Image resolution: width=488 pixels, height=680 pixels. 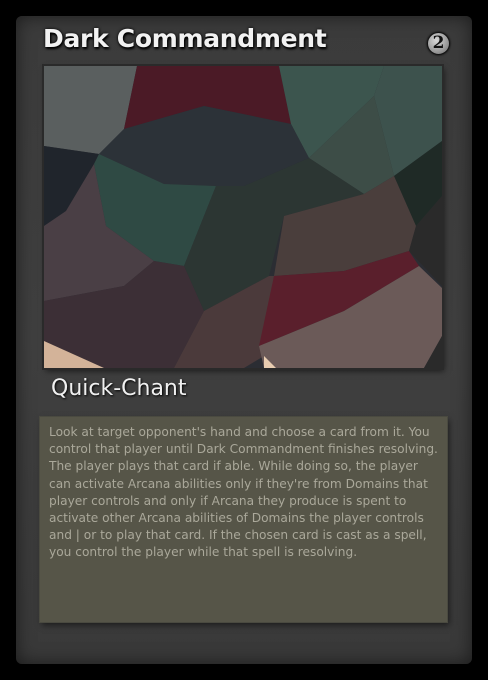 I want to click on mana-cost-value: 2, so click(x=438, y=43).